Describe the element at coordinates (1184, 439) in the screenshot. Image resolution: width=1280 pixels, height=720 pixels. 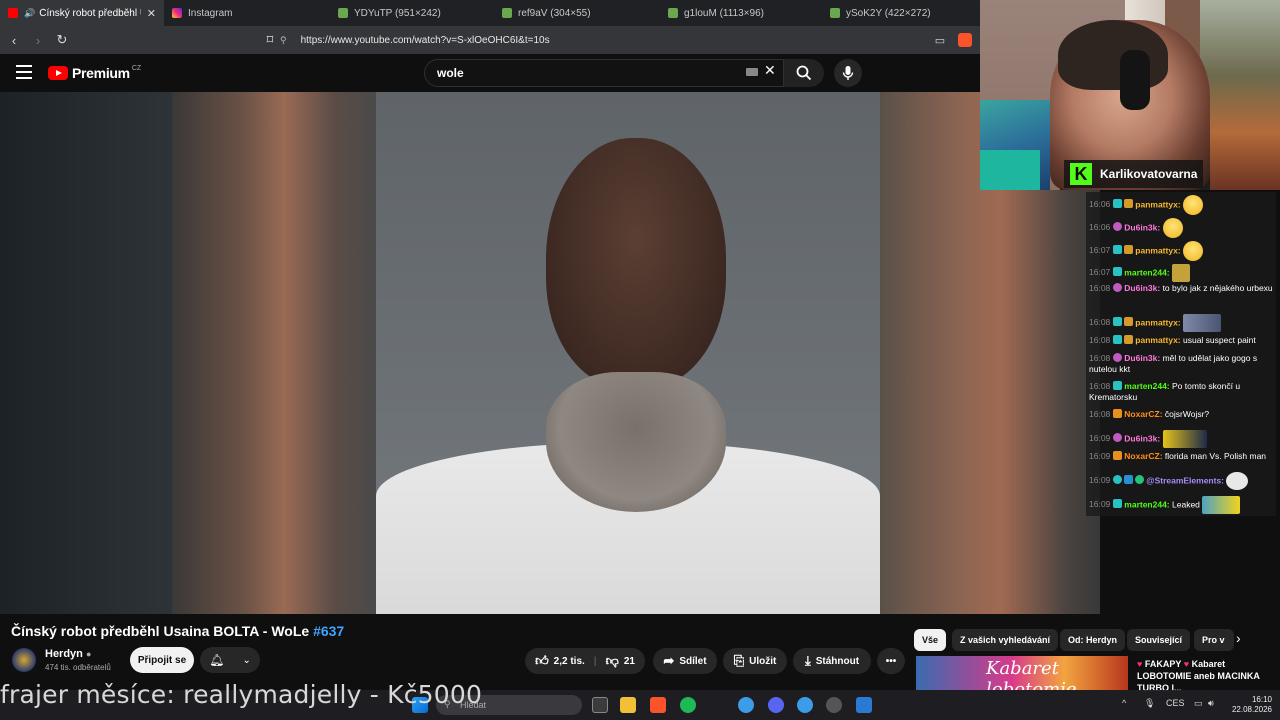
I see `emote-image` at that location.